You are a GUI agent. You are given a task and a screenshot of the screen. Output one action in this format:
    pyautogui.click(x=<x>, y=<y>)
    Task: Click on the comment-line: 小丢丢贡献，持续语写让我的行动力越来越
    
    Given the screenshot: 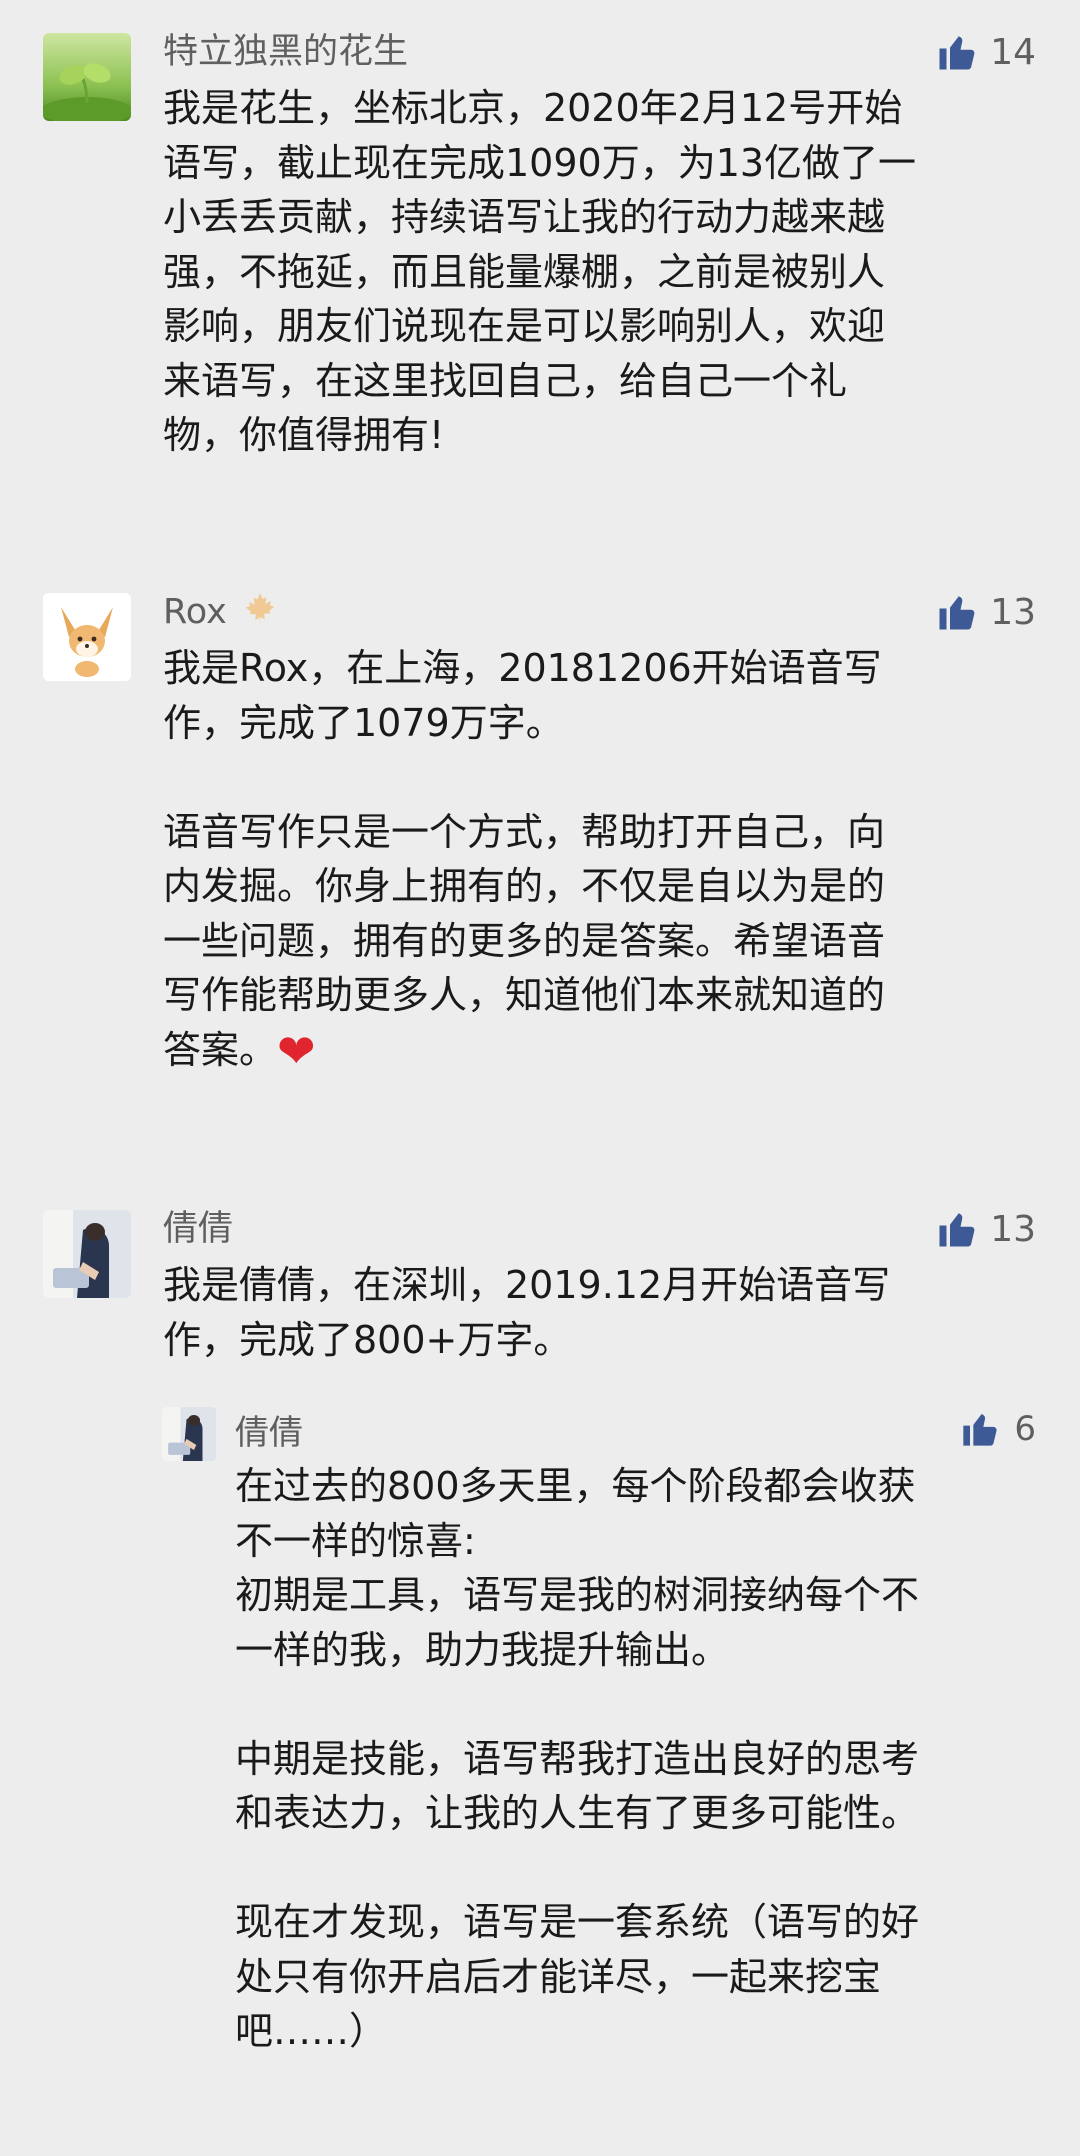 What is the action you would take?
    pyautogui.click(x=524, y=217)
    